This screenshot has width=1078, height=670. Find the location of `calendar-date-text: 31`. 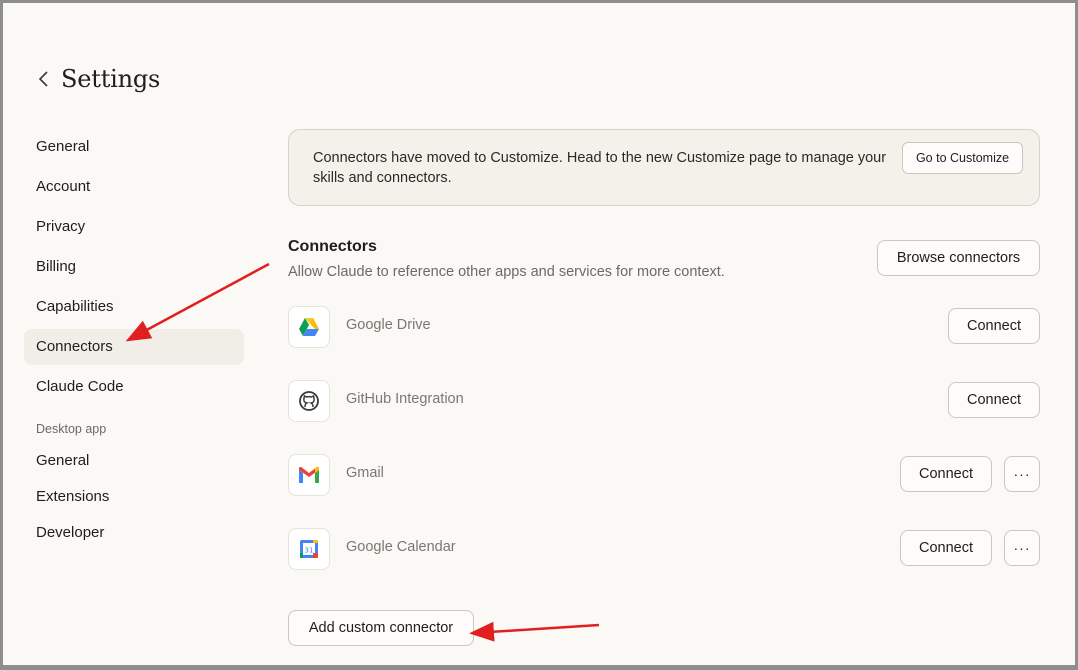

calendar-date-text: 31 is located at coordinates (309, 551).